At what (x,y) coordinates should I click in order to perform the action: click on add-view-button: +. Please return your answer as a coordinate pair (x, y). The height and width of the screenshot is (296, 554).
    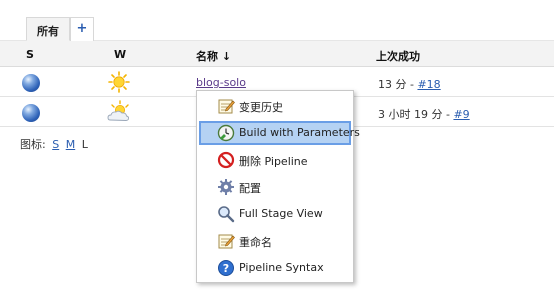
    Looking at the image, I should click on (82, 29).